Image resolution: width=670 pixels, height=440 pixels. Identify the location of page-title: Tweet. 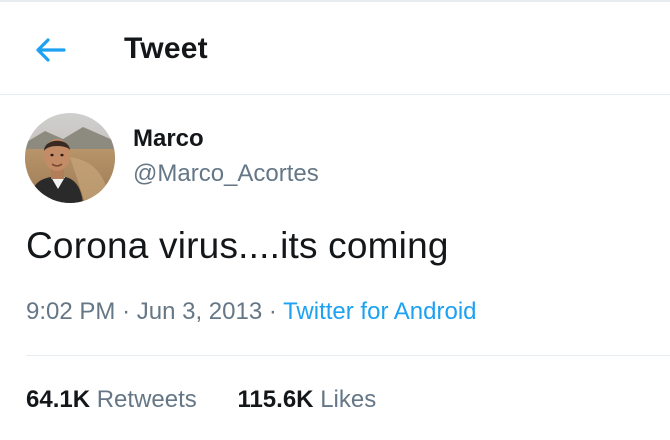
(166, 48).